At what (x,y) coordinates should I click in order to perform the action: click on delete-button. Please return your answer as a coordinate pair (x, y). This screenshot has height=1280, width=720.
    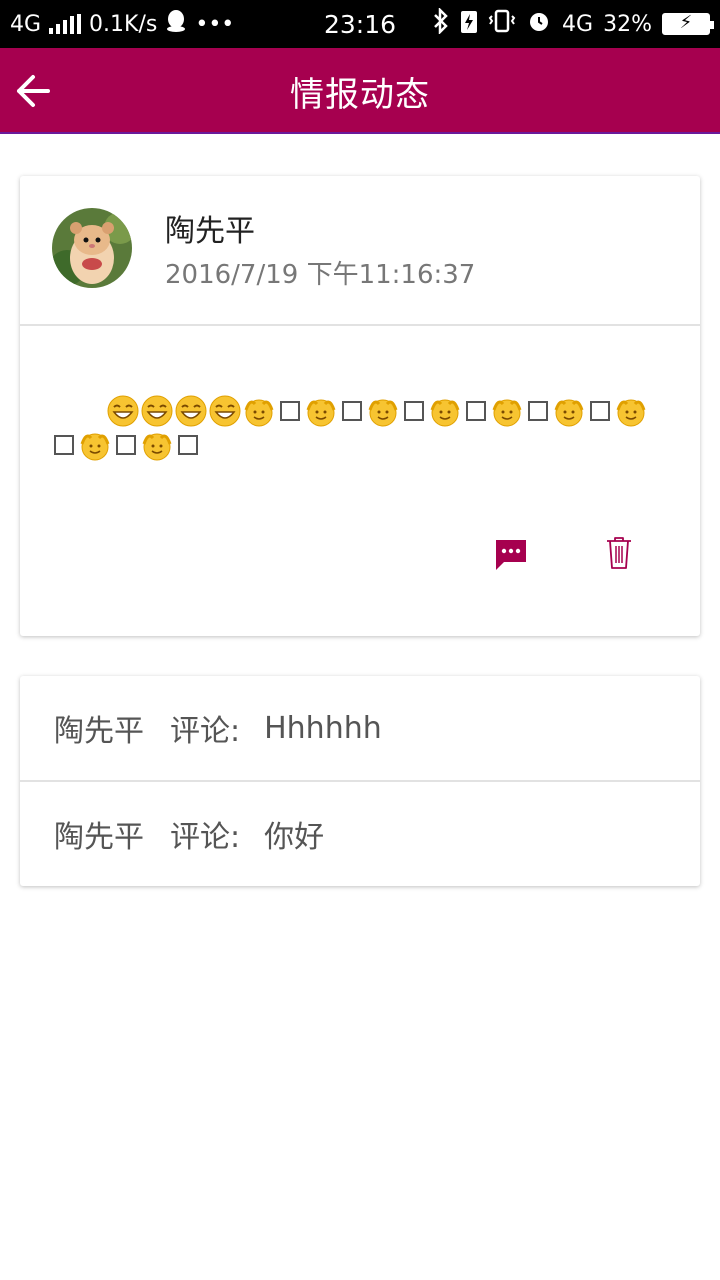
    Looking at the image, I should click on (619, 553).